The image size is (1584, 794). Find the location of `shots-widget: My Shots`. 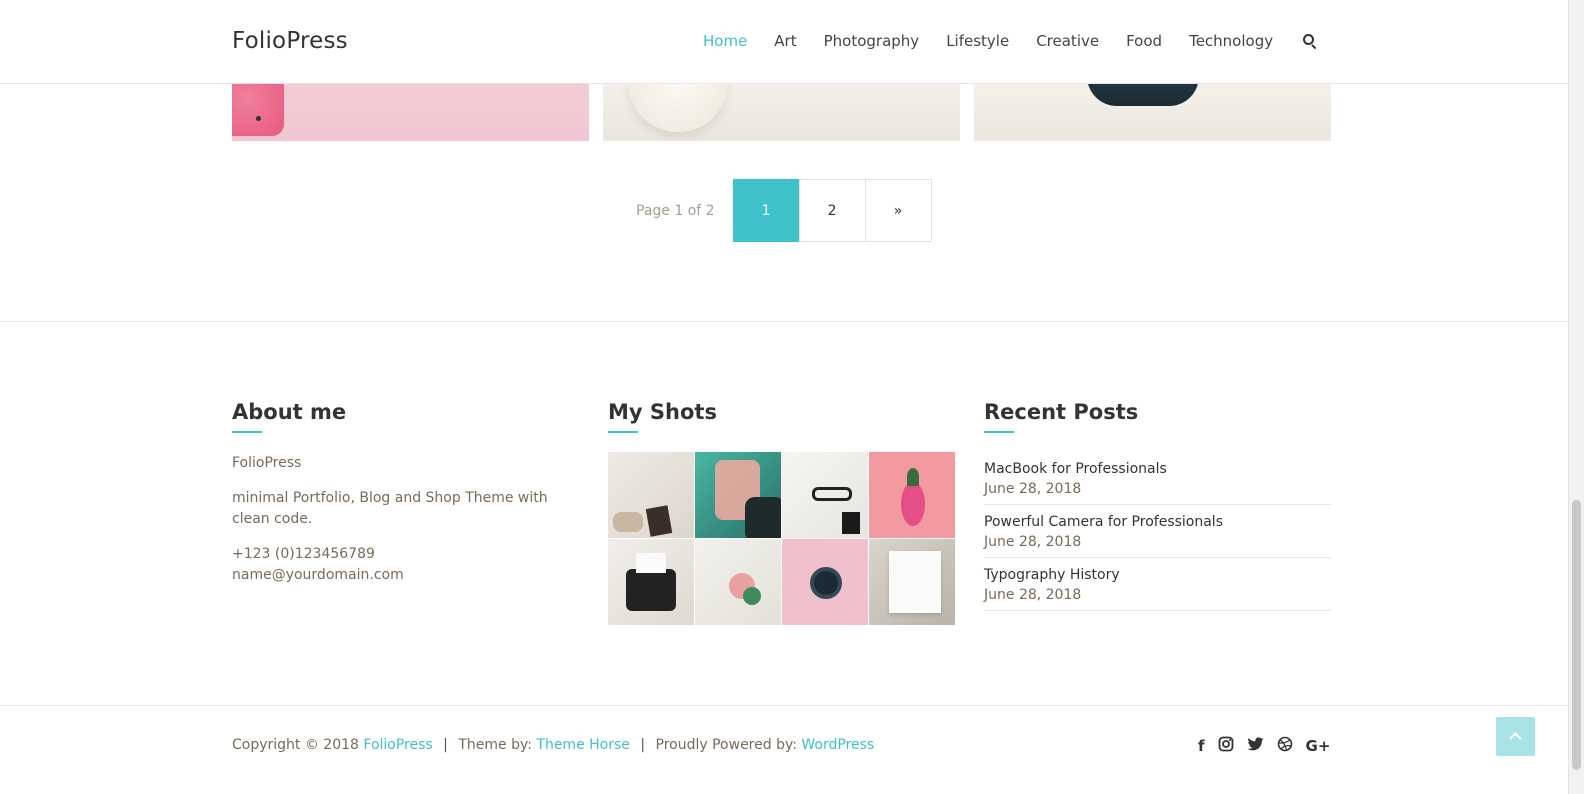

shots-widget: My Shots is located at coordinates (782, 512).